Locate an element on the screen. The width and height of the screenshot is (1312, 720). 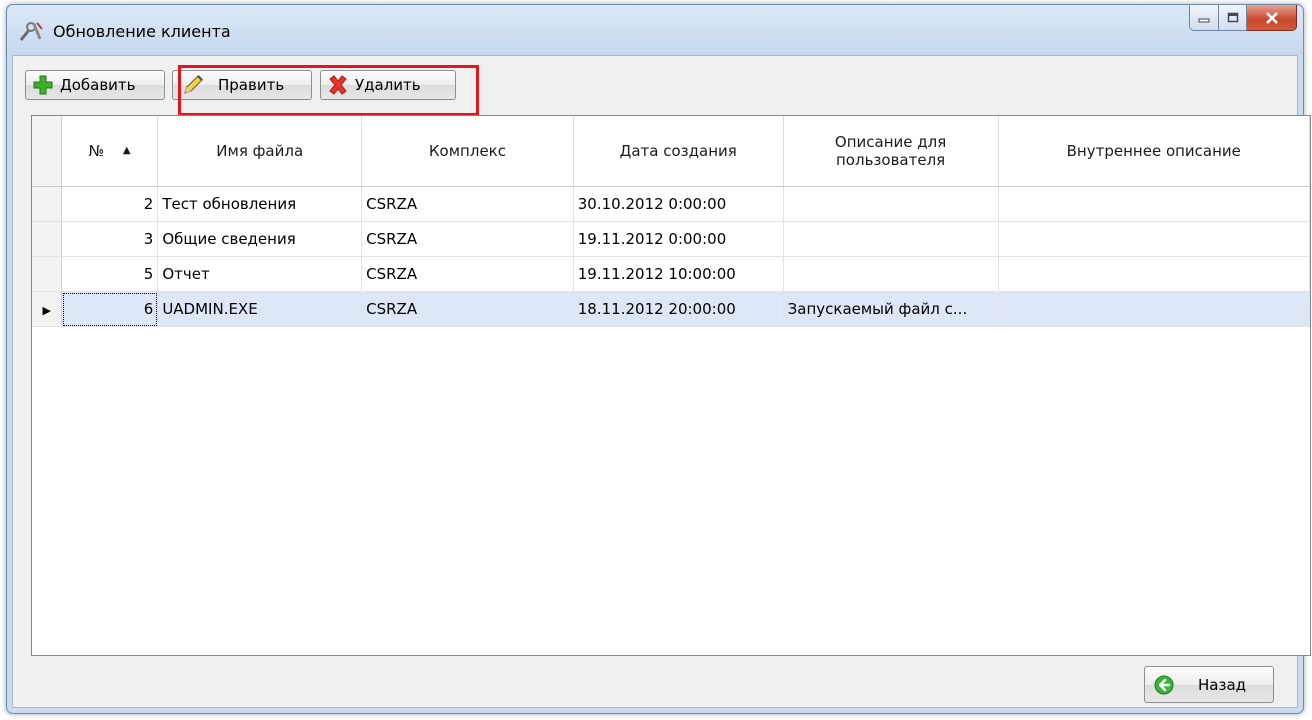
cell-creation-date: 19.11.2012 0:00:00 is located at coordinates (678, 239).